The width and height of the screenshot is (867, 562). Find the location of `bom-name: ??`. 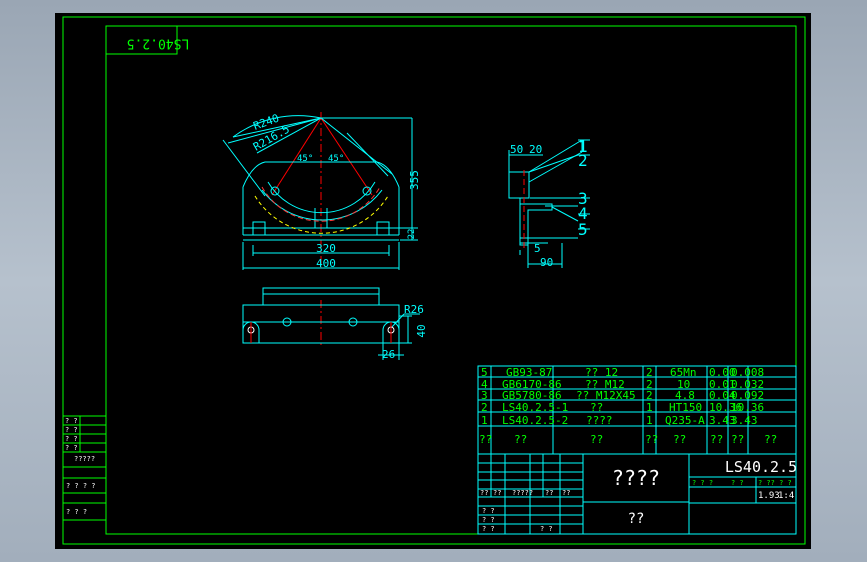

bom-name: ?? is located at coordinates (596, 407).